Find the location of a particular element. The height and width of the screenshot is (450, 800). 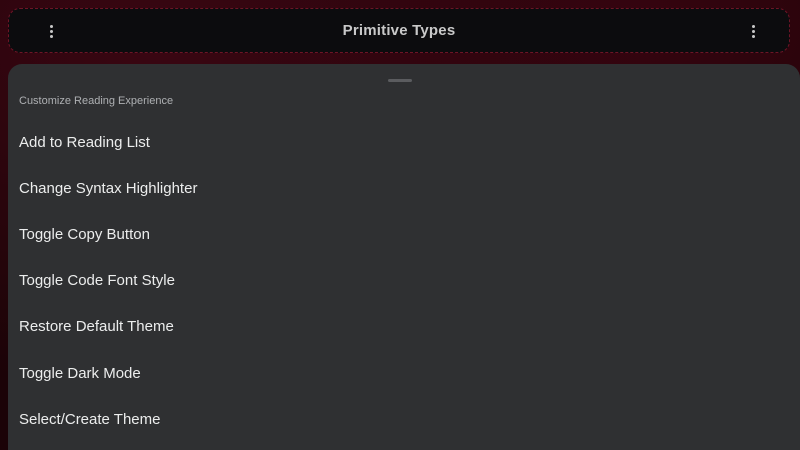

menu-item-add-to-reading-list: Add to Reading List is located at coordinates (404, 142).